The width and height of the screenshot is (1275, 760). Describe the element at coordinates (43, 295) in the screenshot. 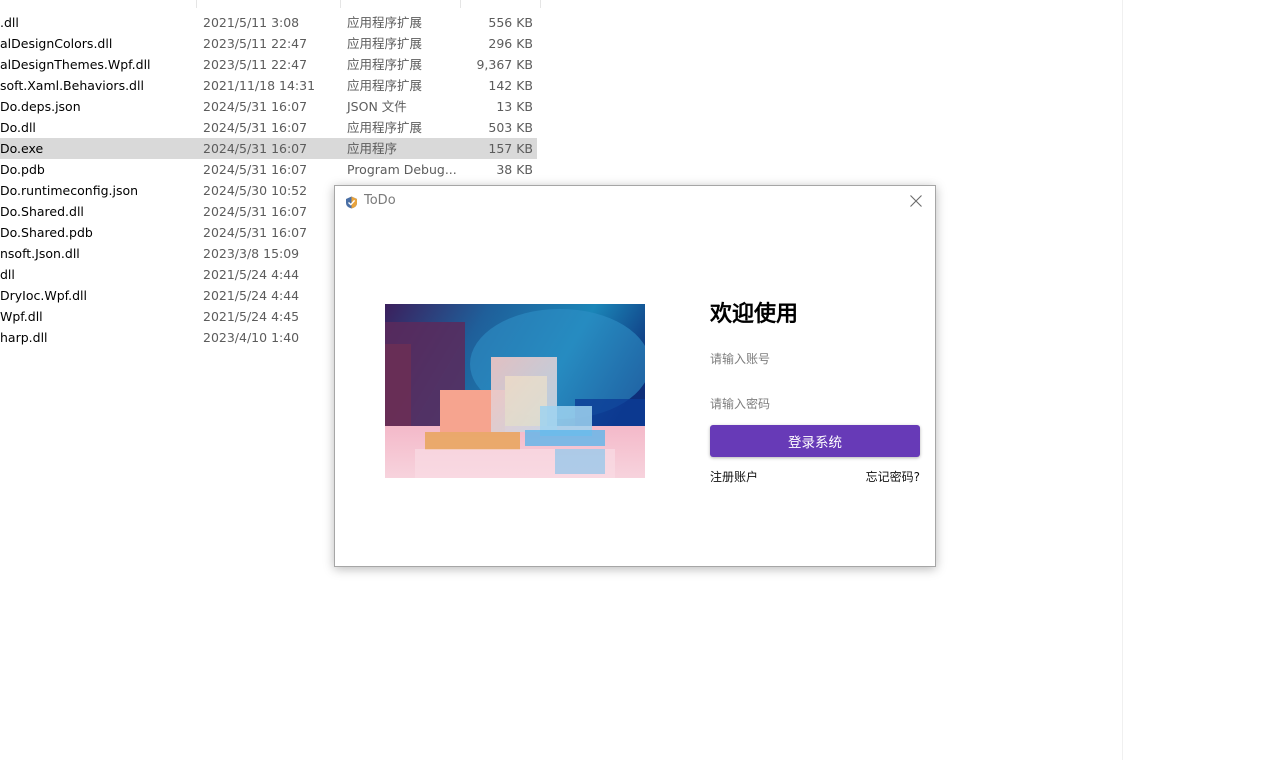

I see `file-name: DryIoc.Wpf.dll` at that location.